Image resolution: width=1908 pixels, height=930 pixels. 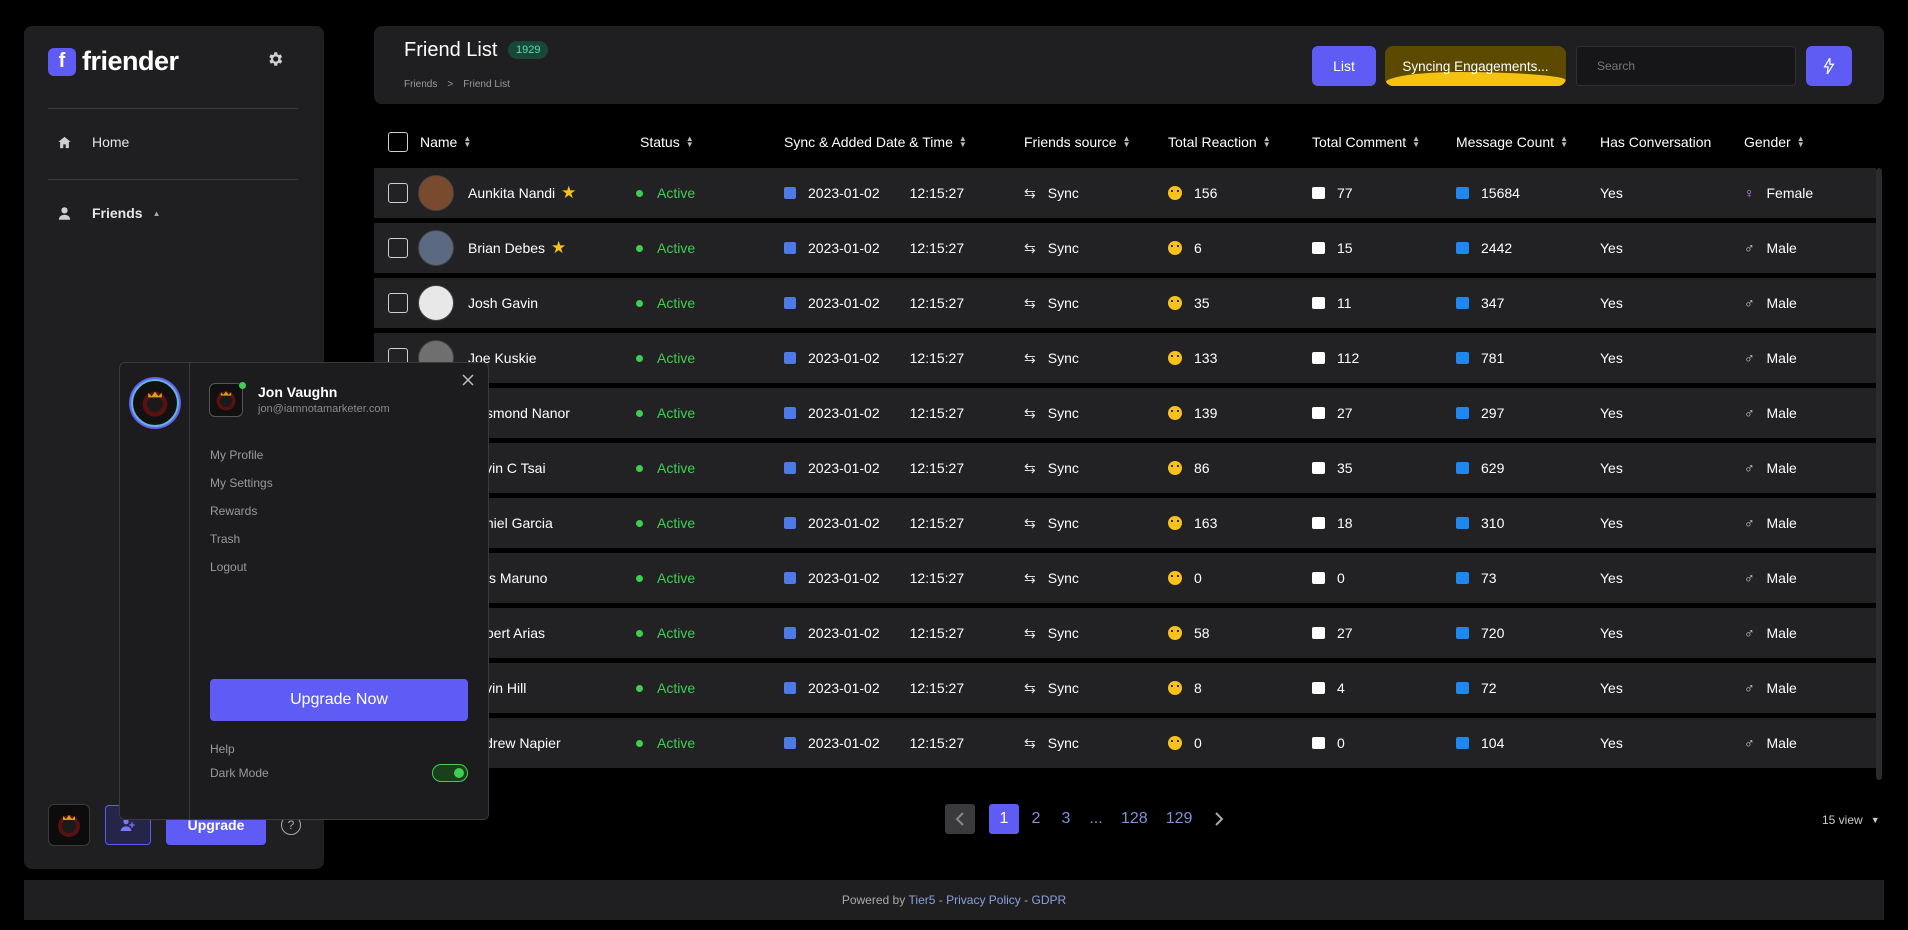 What do you see at coordinates (398, 142) in the screenshot?
I see `select-all-checkbox` at bounding box center [398, 142].